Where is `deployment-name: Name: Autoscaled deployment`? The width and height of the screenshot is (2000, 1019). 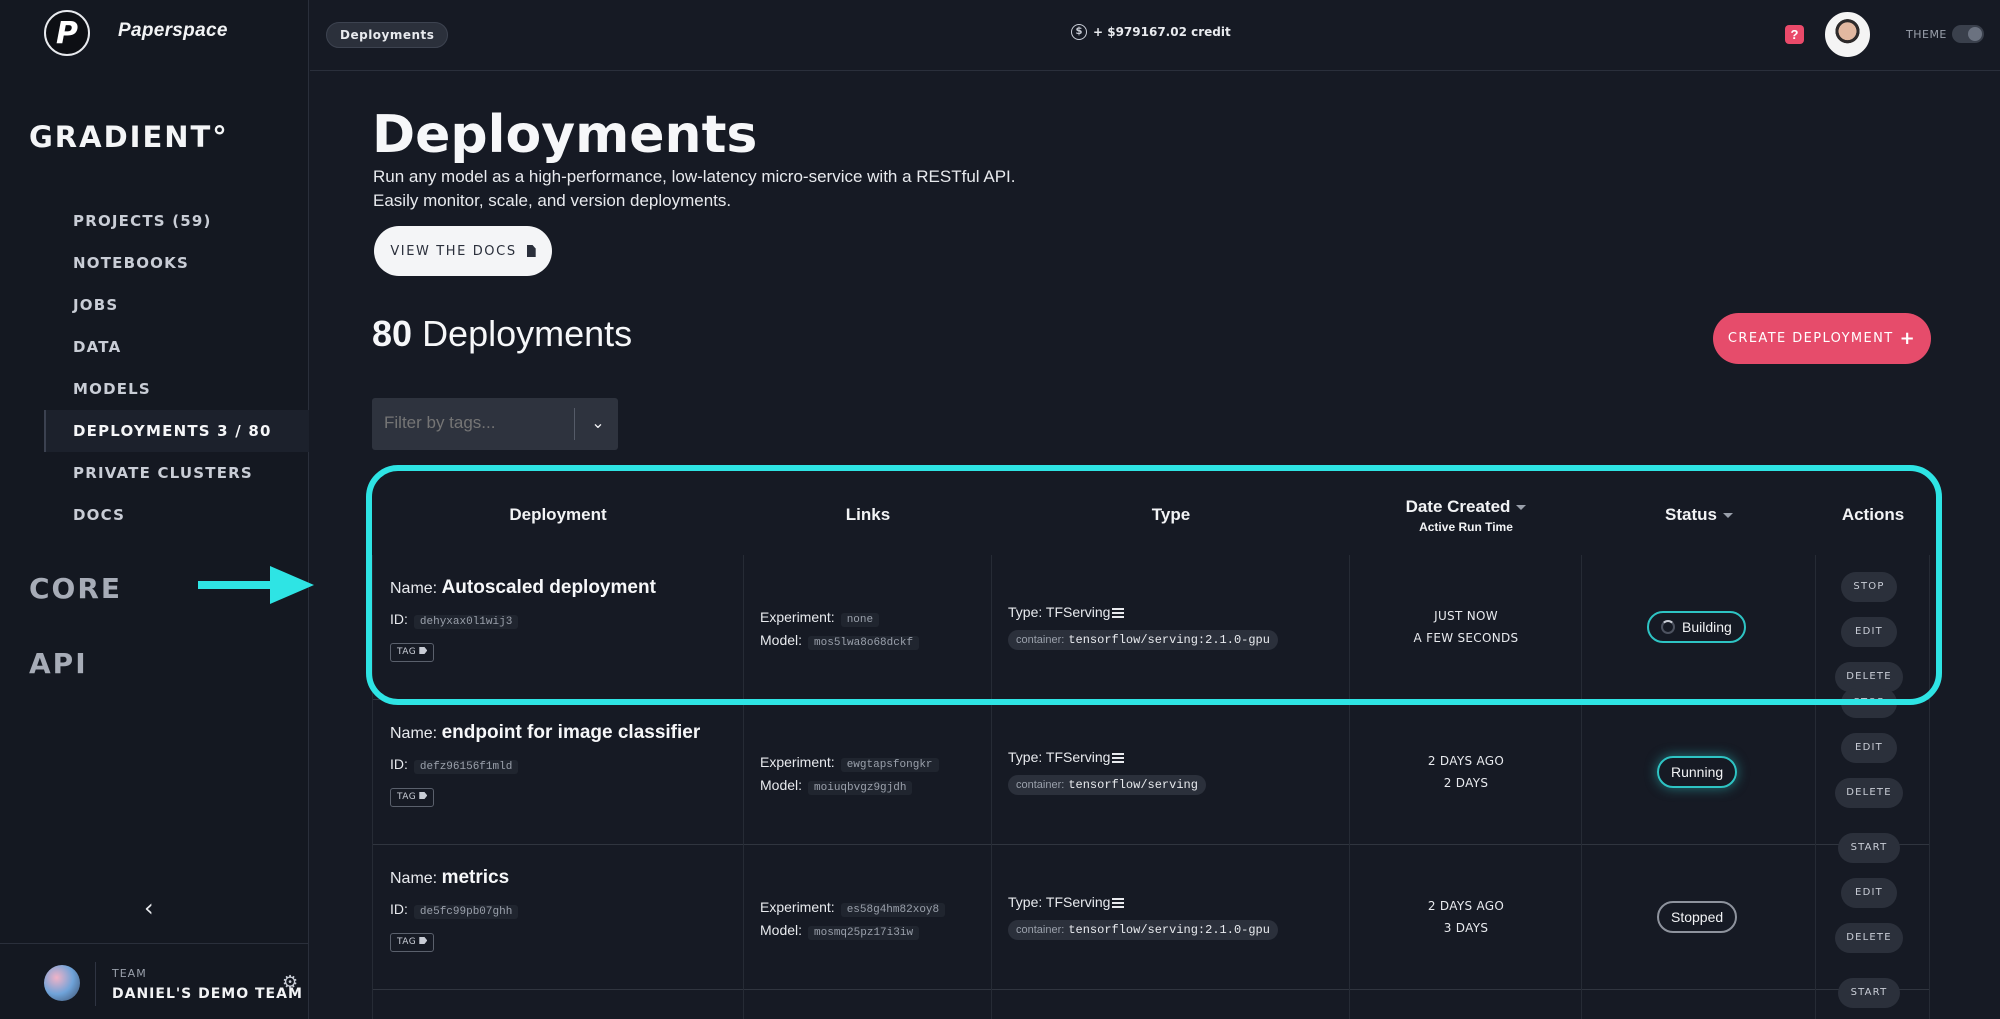 deployment-name: Name: Autoscaled deployment is located at coordinates (523, 588).